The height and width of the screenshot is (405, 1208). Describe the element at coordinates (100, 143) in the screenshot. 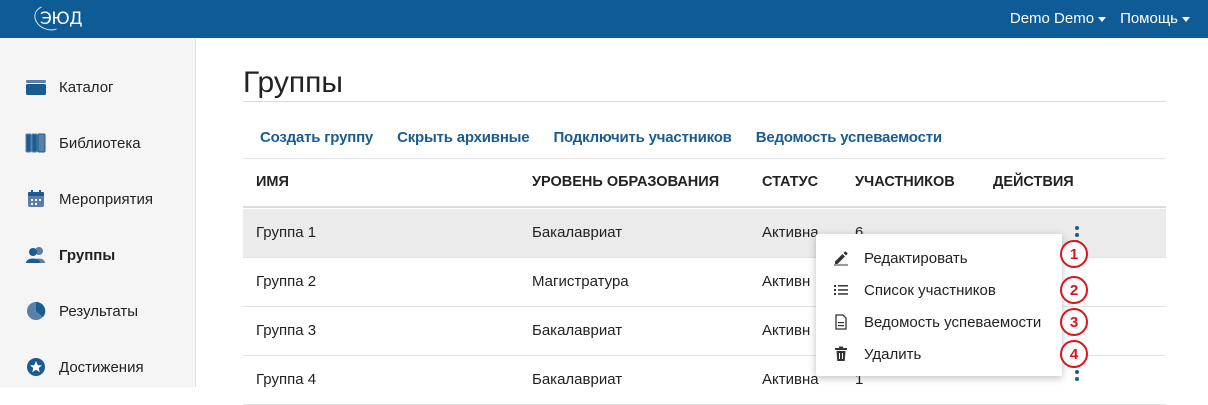

I see `sidebar-item-label: Библиотека` at that location.